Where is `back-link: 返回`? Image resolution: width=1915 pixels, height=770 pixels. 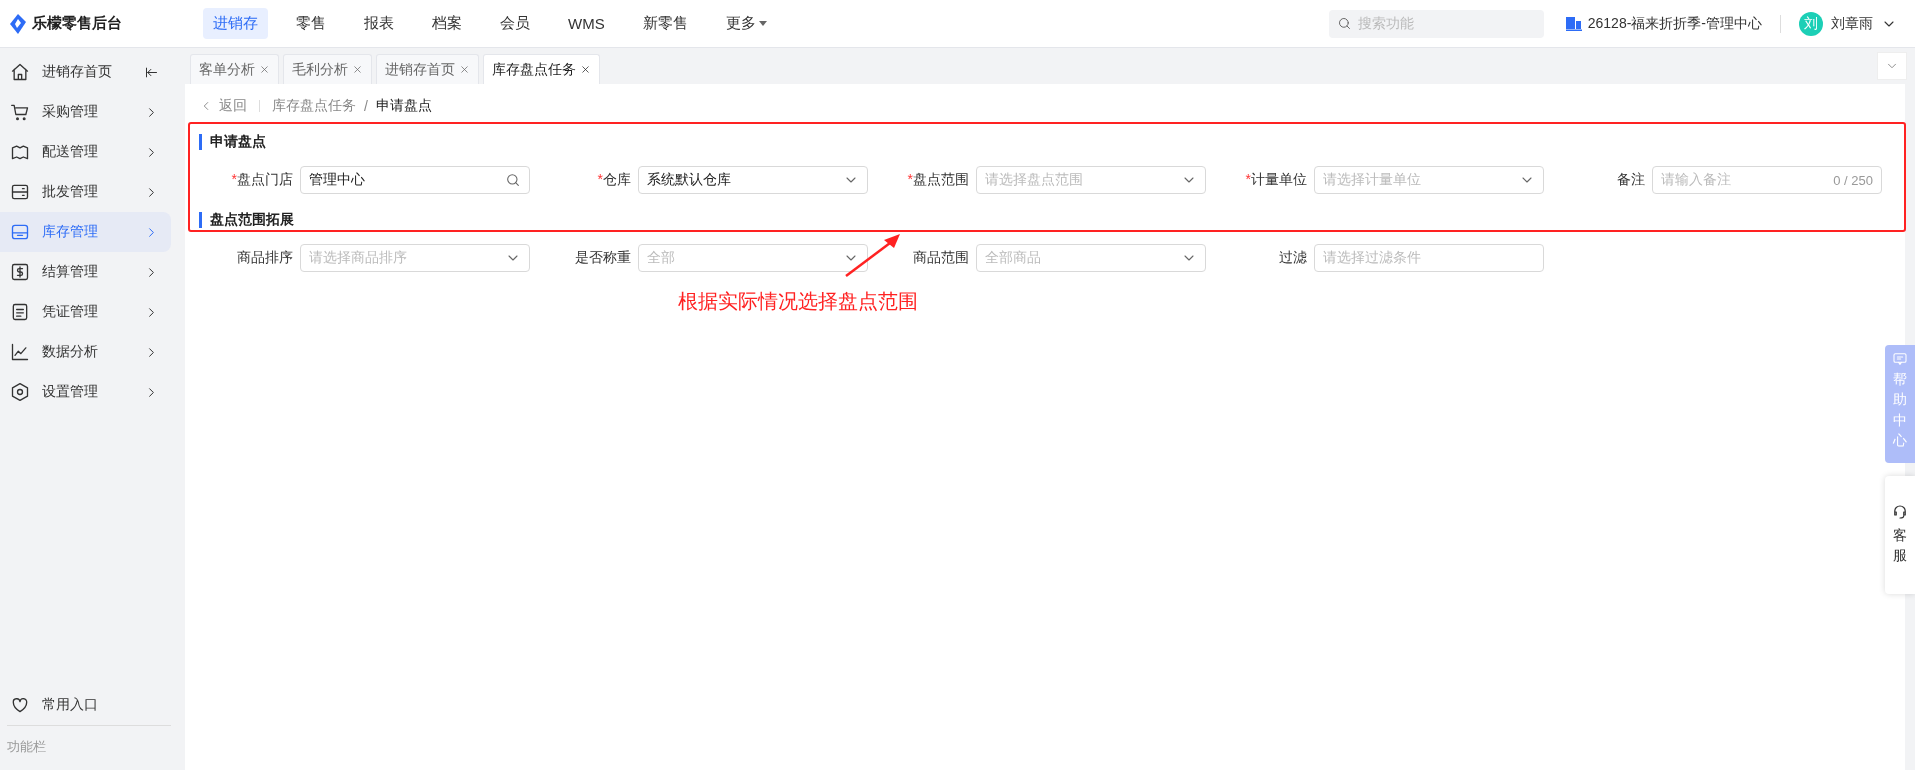
back-link: 返回 is located at coordinates (223, 106).